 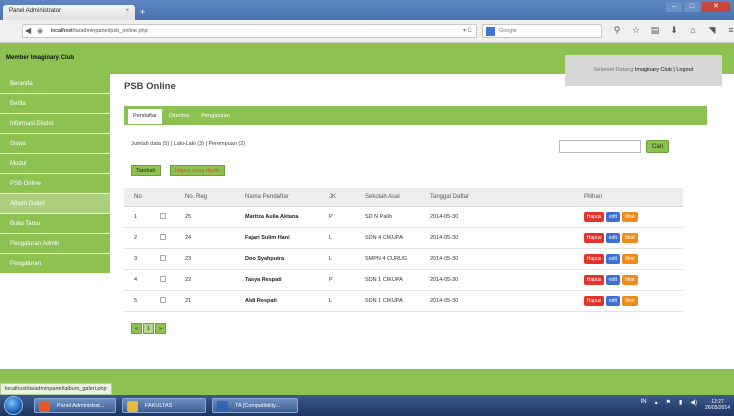 I want to click on sidebar-item-berita: Berita, so click(x=55, y=104).